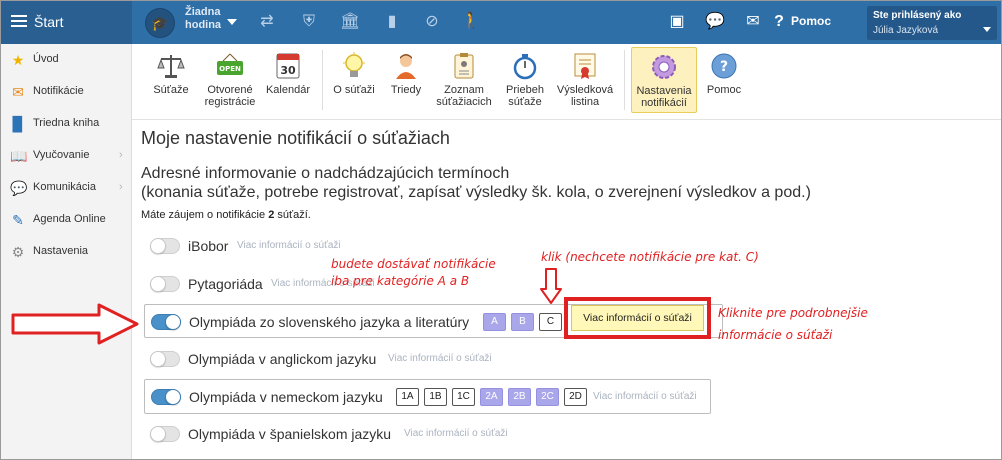 The image size is (1002, 460). What do you see at coordinates (49, 22) in the screenshot?
I see `start-label: Štart` at bounding box center [49, 22].